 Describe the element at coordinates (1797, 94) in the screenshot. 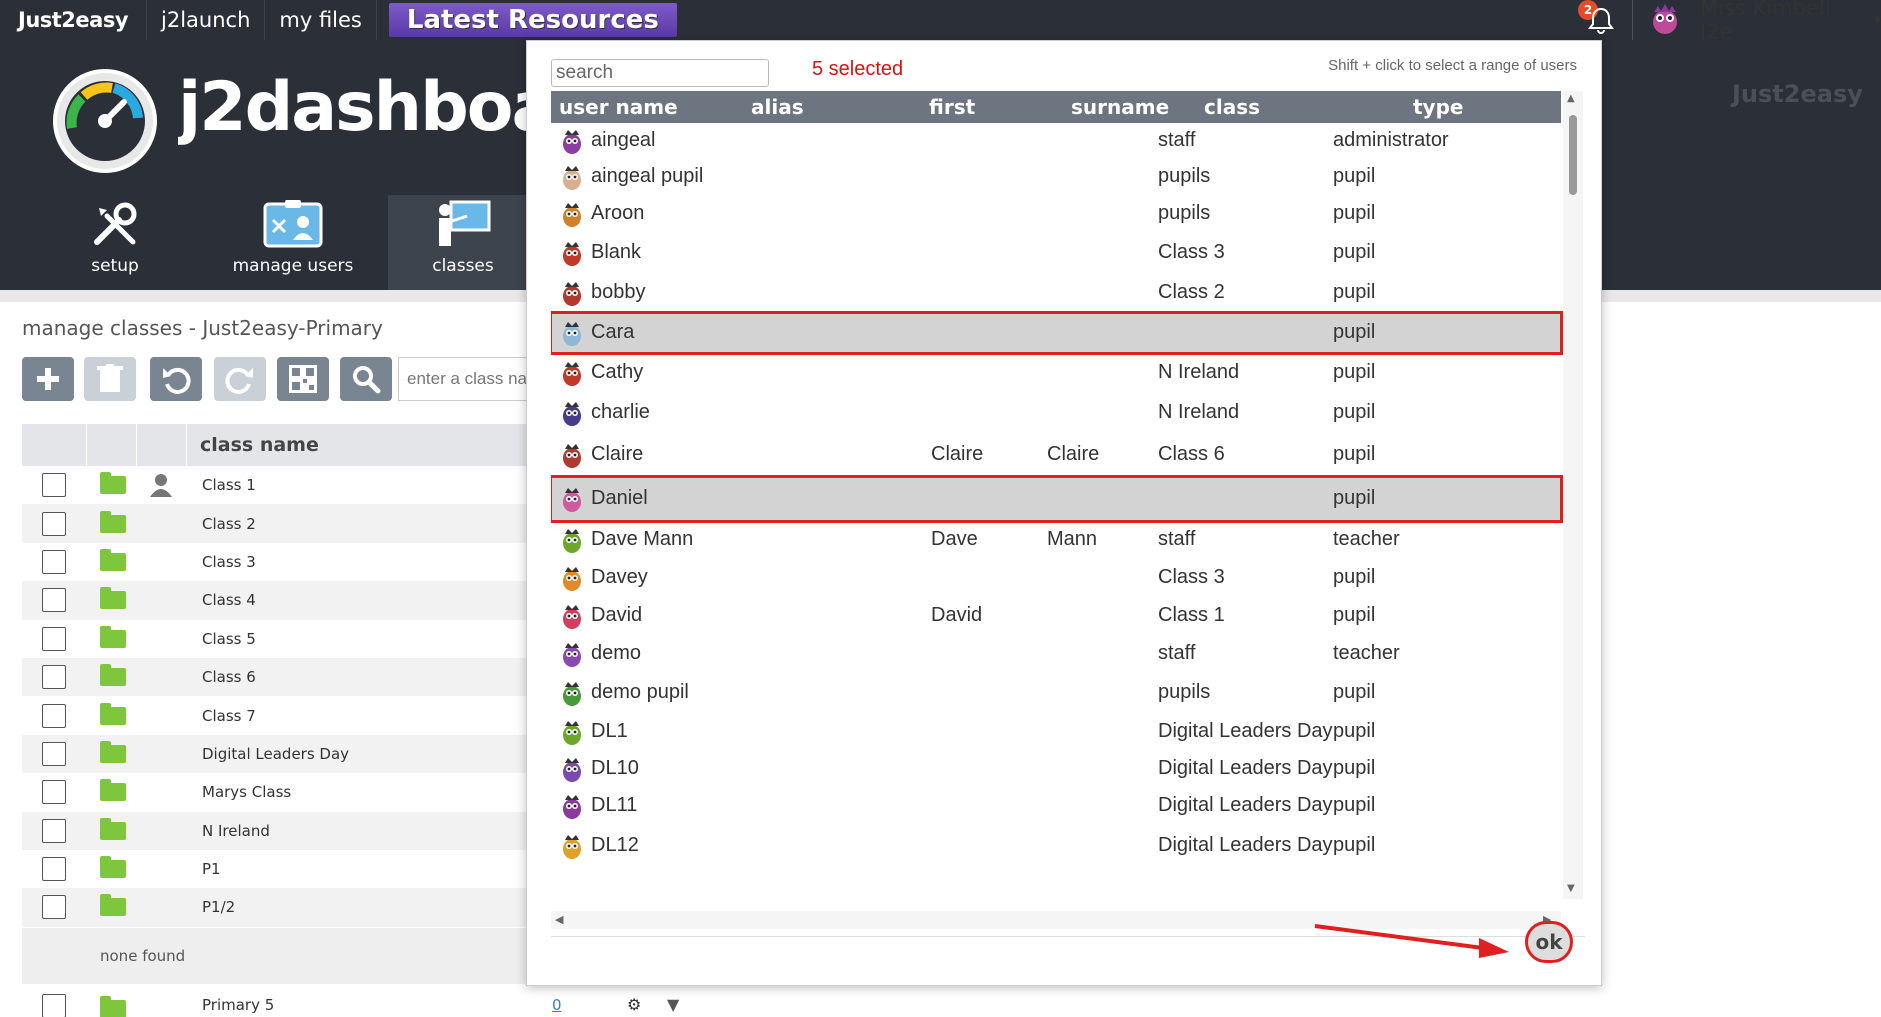

I see `watermark: Just2easy` at that location.